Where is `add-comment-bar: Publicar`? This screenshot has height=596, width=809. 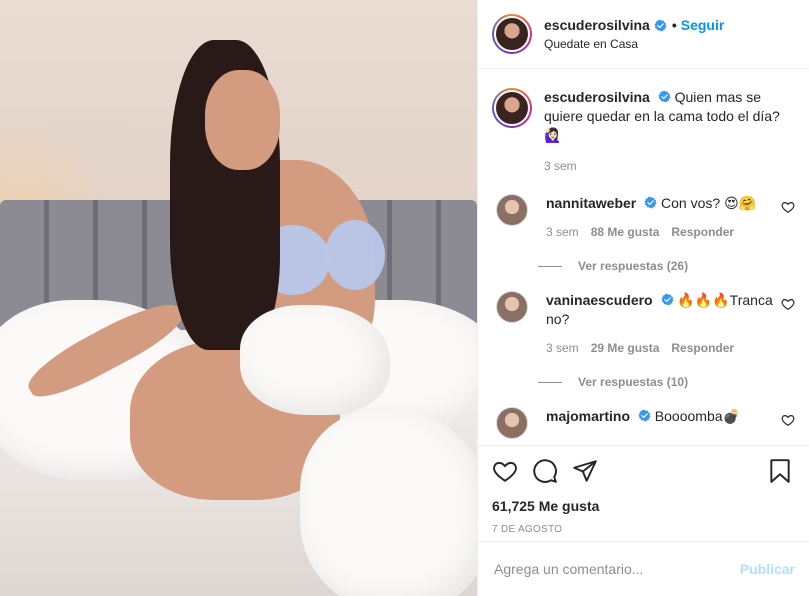
add-comment-bar: Publicar is located at coordinates (643, 568).